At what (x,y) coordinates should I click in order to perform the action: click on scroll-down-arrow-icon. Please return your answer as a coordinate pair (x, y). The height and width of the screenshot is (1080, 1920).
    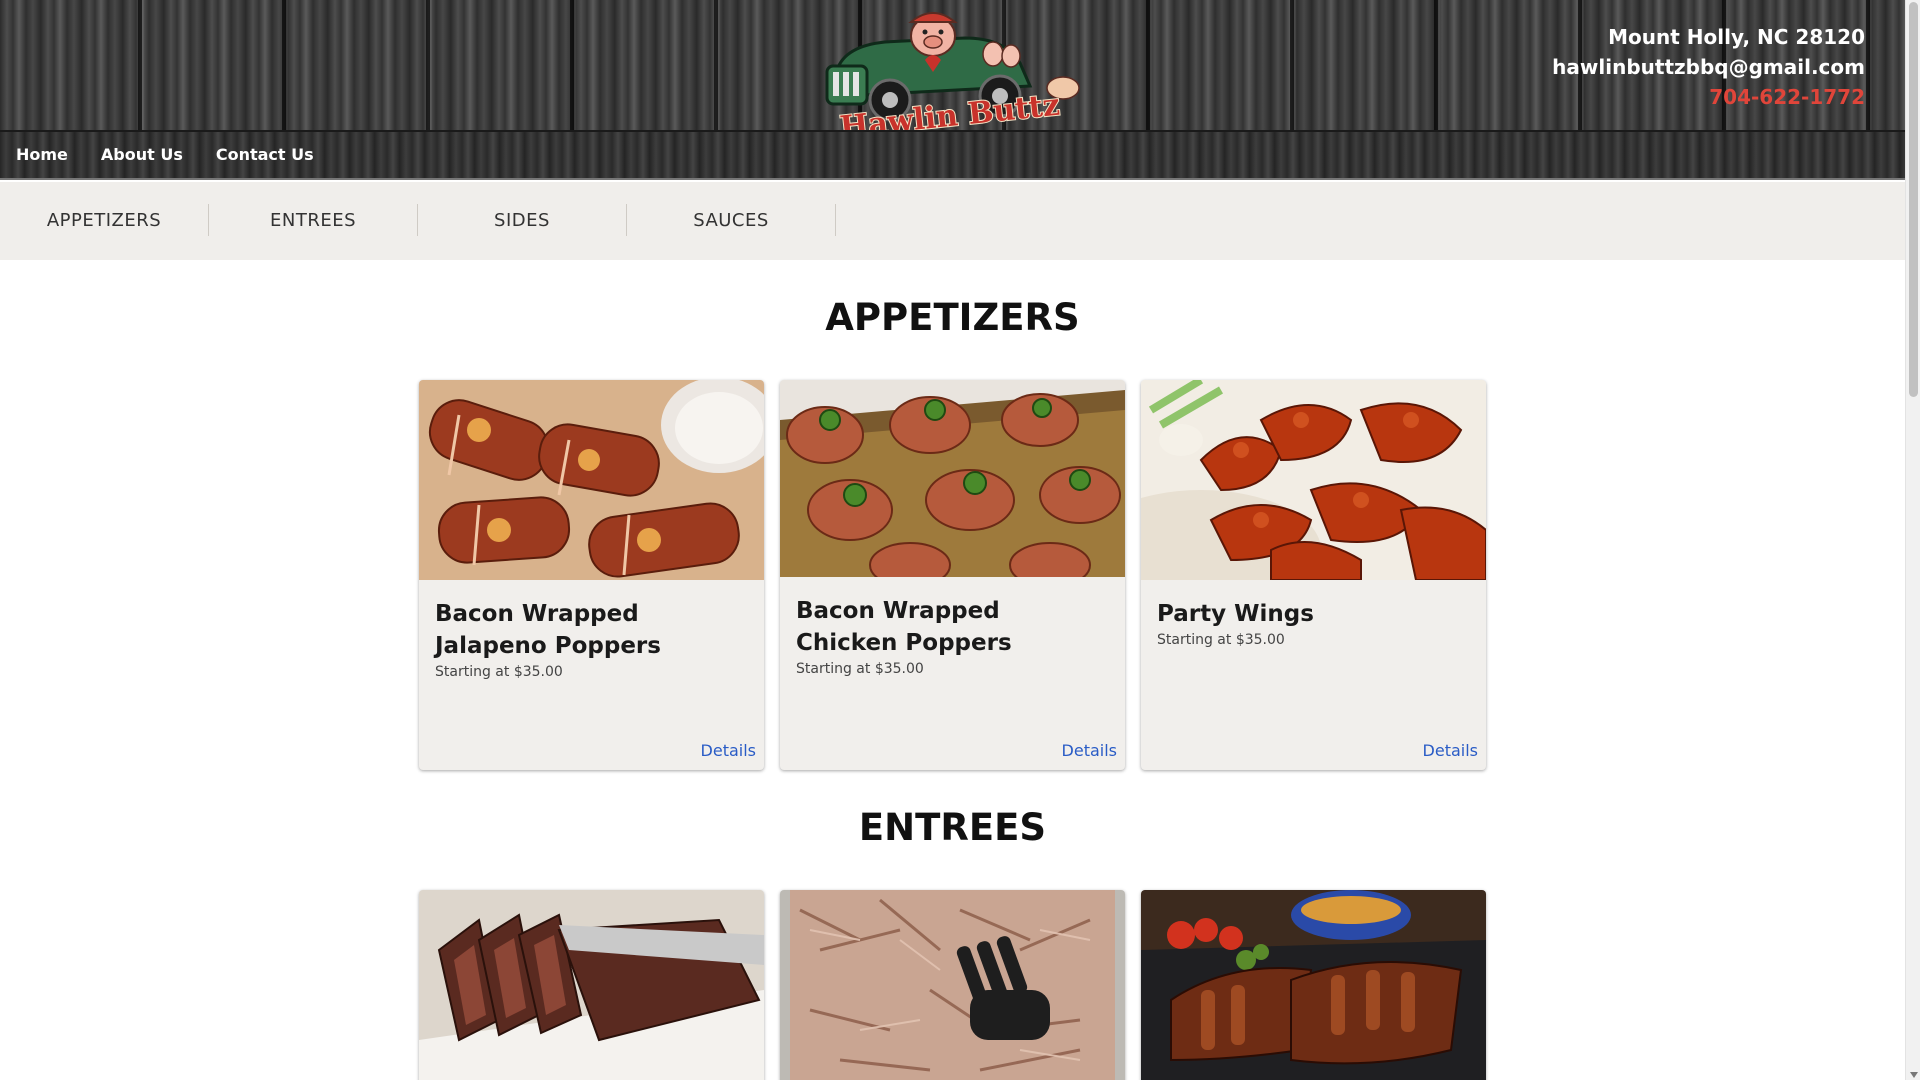
    Looking at the image, I should click on (1914, 1075).